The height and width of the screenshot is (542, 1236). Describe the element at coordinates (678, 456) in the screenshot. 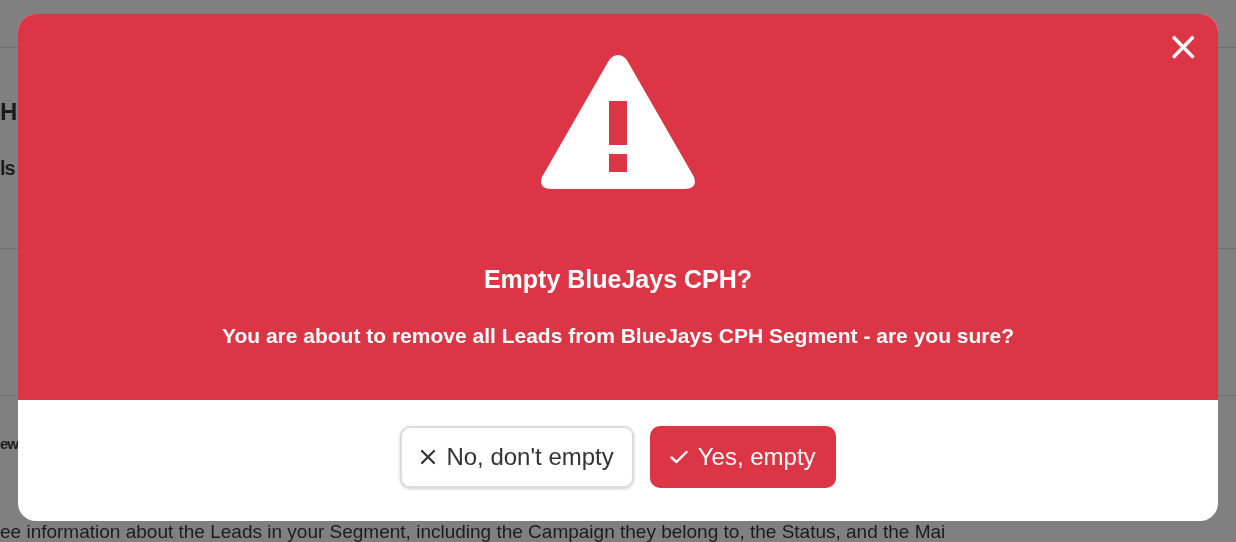

I see `check-icon` at that location.